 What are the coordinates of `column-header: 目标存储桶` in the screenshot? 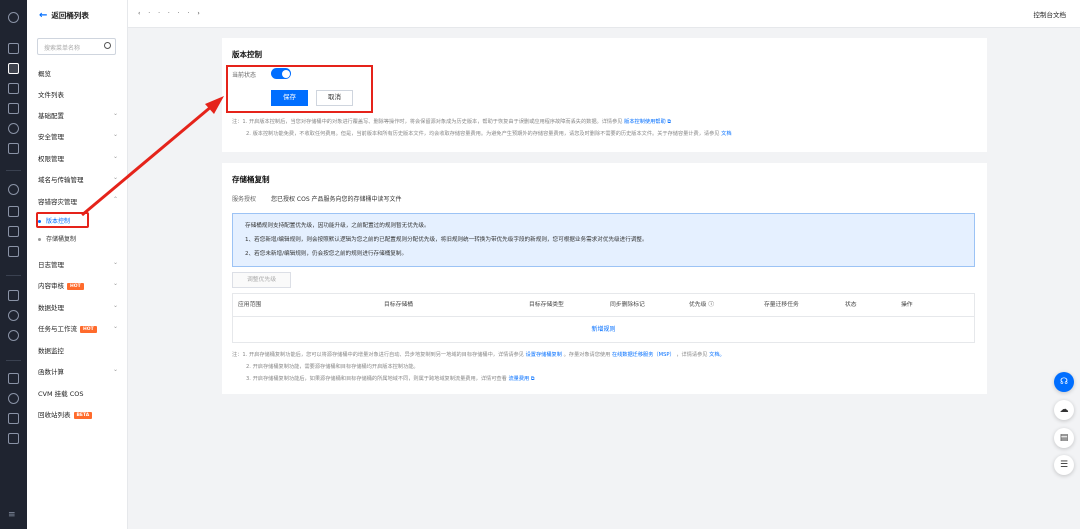 It's located at (398, 305).